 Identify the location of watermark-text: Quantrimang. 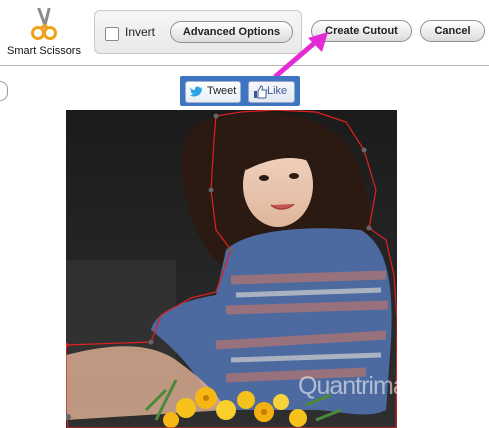
(365, 386).